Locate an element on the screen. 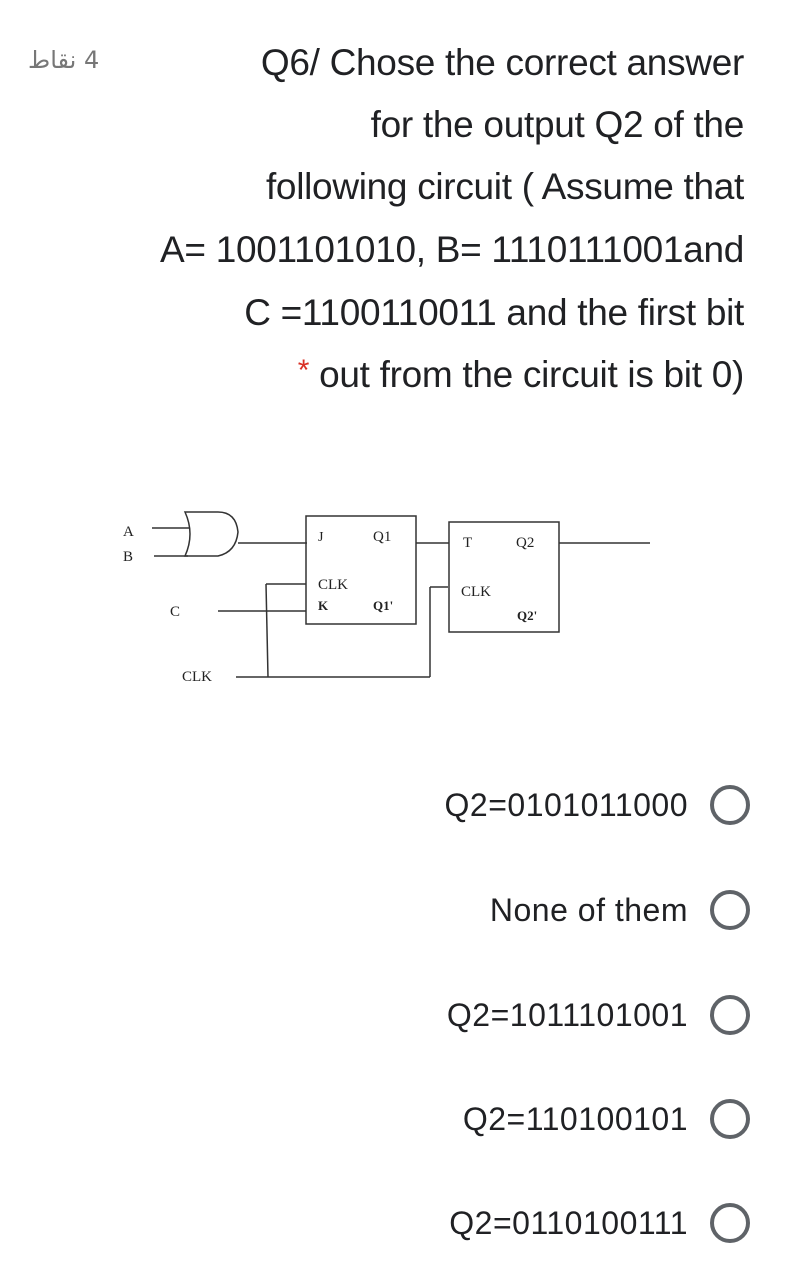  question-line-5: C =1100110011 and the first bit is located at coordinates (494, 312).